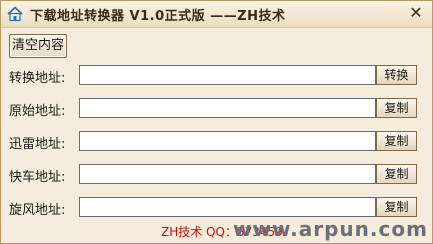 The image size is (433, 244). What do you see at coordinates (227, 174) in the screenshot?
I see `flashget-address-input` at bounding box center [227, 174].